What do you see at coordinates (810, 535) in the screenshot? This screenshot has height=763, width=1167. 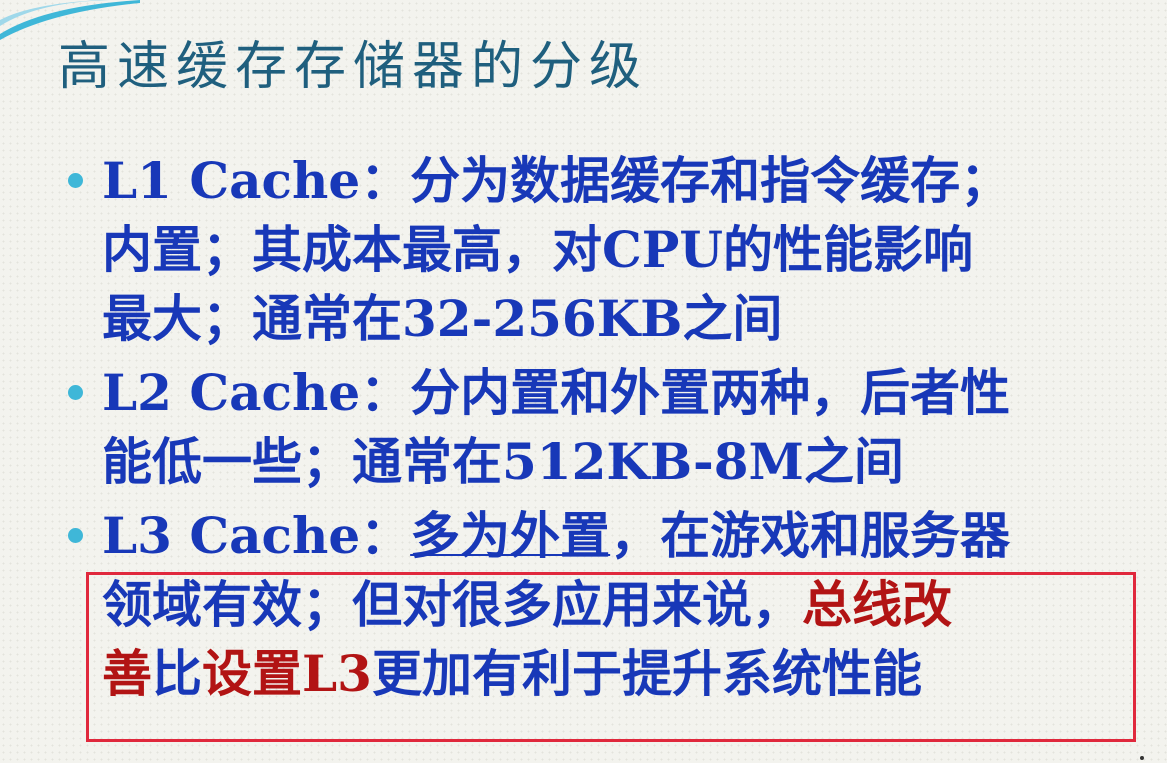 I see `l3-line1-rest: ，在游戏和服务器` at bounding box center [810, 535].